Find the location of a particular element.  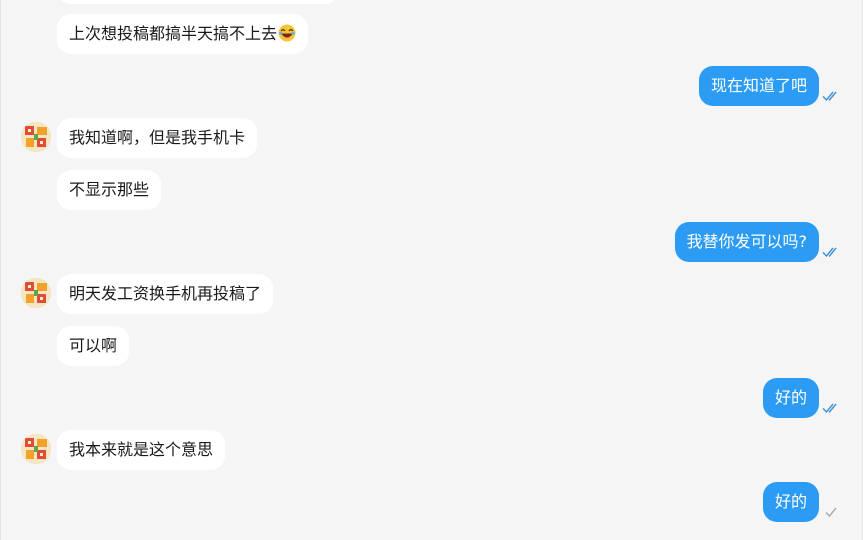

message-text: 我本来就是这个意思 is located at coordinates (141, 449).